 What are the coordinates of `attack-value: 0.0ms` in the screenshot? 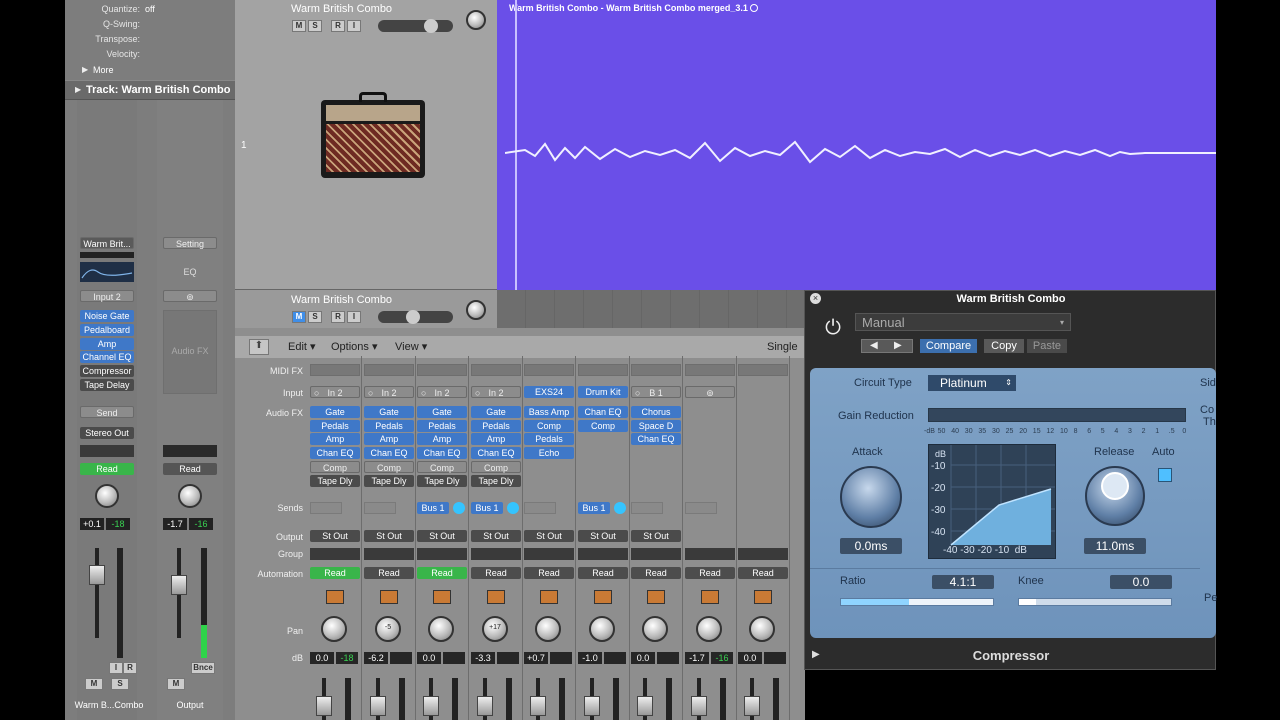 It's located at (871, 546).